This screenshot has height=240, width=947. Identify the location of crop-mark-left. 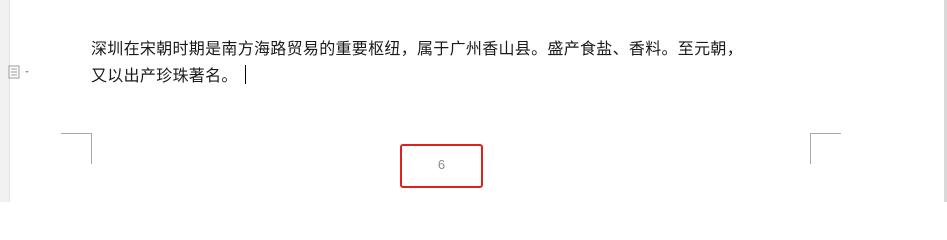
(76, 148).